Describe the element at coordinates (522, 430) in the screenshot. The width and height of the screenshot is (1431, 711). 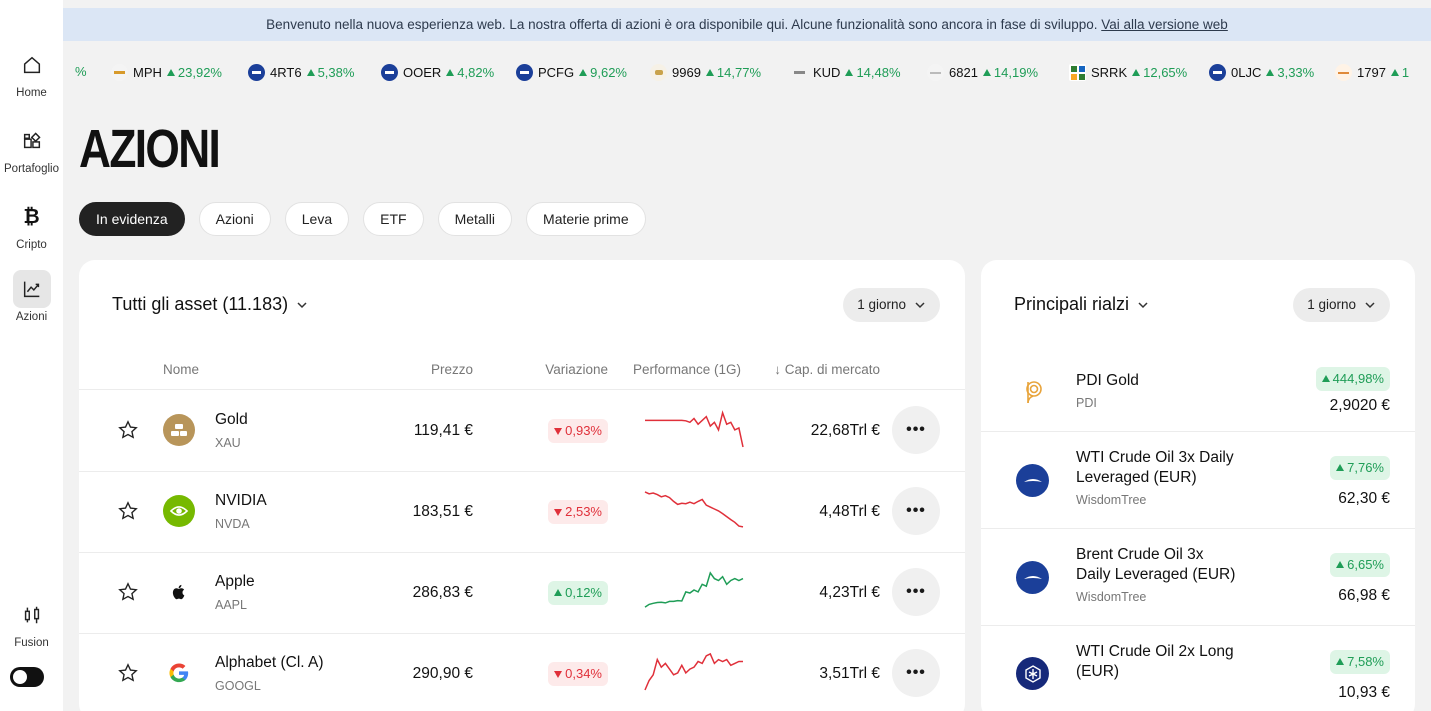
I see `table-row: Gold XAU 119,41 € 0,93% 22,68Trl € •••` at that location.